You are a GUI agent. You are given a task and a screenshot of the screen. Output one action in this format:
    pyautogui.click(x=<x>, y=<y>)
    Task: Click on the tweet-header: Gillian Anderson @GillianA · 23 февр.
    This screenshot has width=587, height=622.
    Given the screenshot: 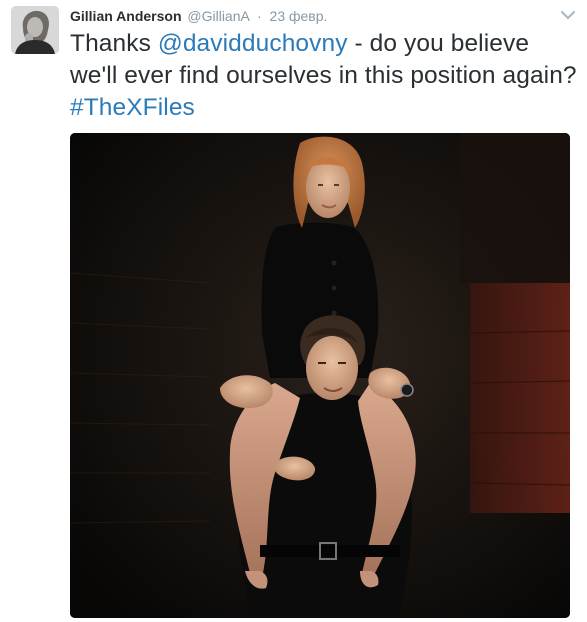 What is the action you would take?
    pyautogui.click(x=198, y=16)
    